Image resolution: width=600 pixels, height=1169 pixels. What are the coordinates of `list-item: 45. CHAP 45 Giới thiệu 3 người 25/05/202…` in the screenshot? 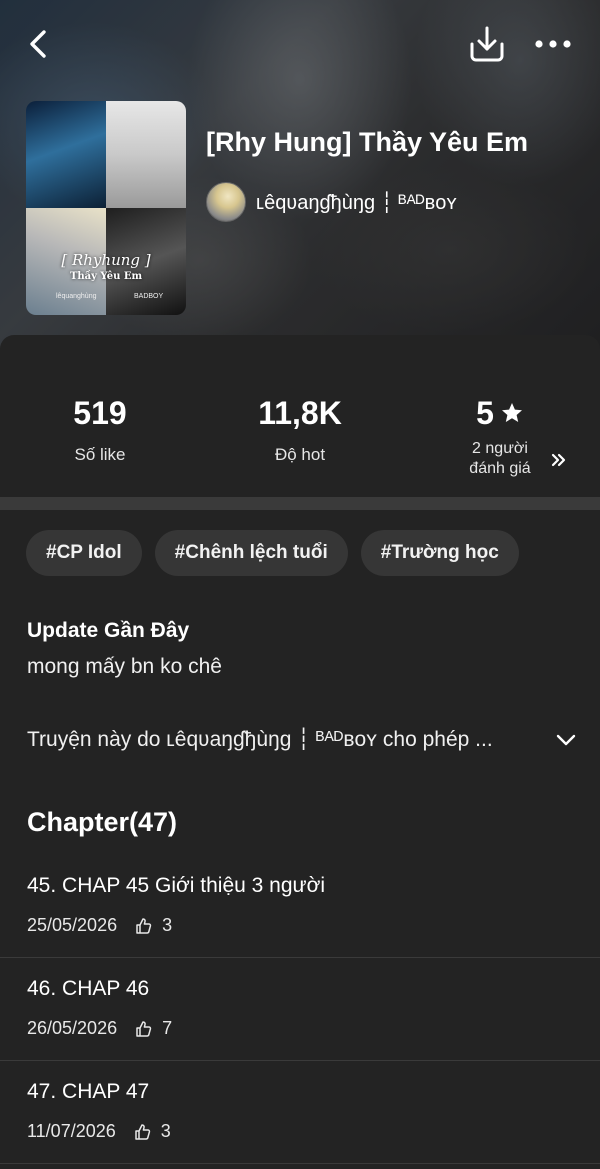 It's located at (300, 906).